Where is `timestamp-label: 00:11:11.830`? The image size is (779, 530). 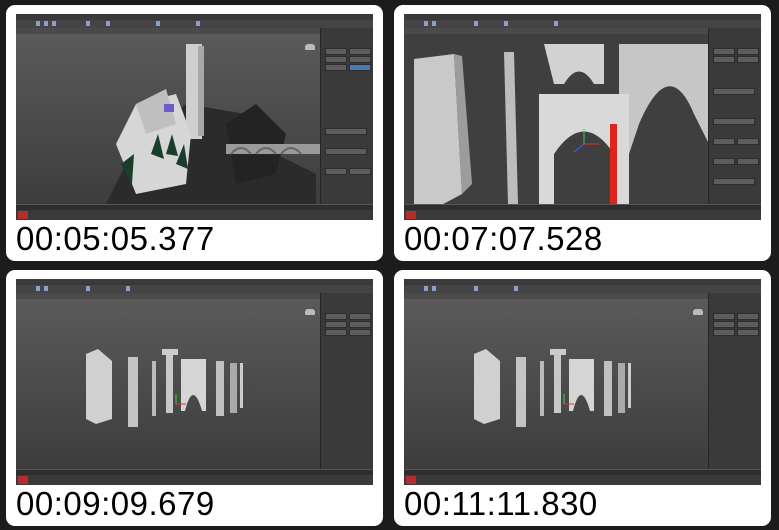
timestamp-label: 00:11:11.830 is located at coordinates (501, 503).